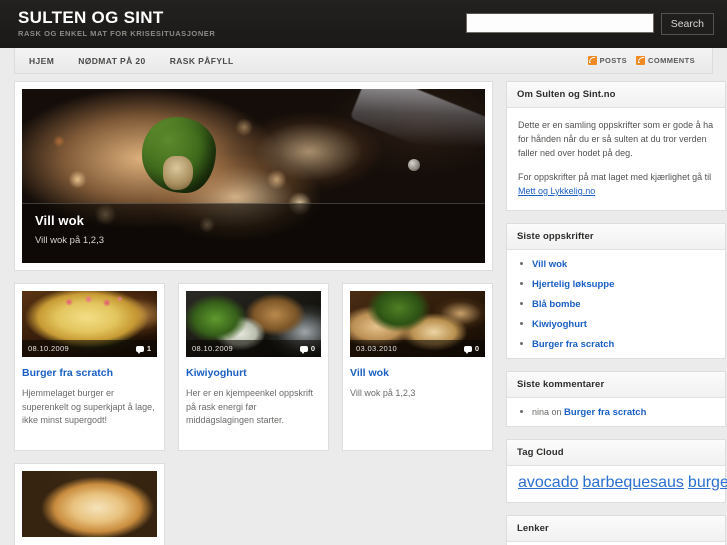 Image resolution: width=727 pixels, height=545 pixels. What do you see at coordinates (549, 264) in the screenshot?
I see `recipe-link-vill-wok: Vill wok` at bounding box center [549, 264].